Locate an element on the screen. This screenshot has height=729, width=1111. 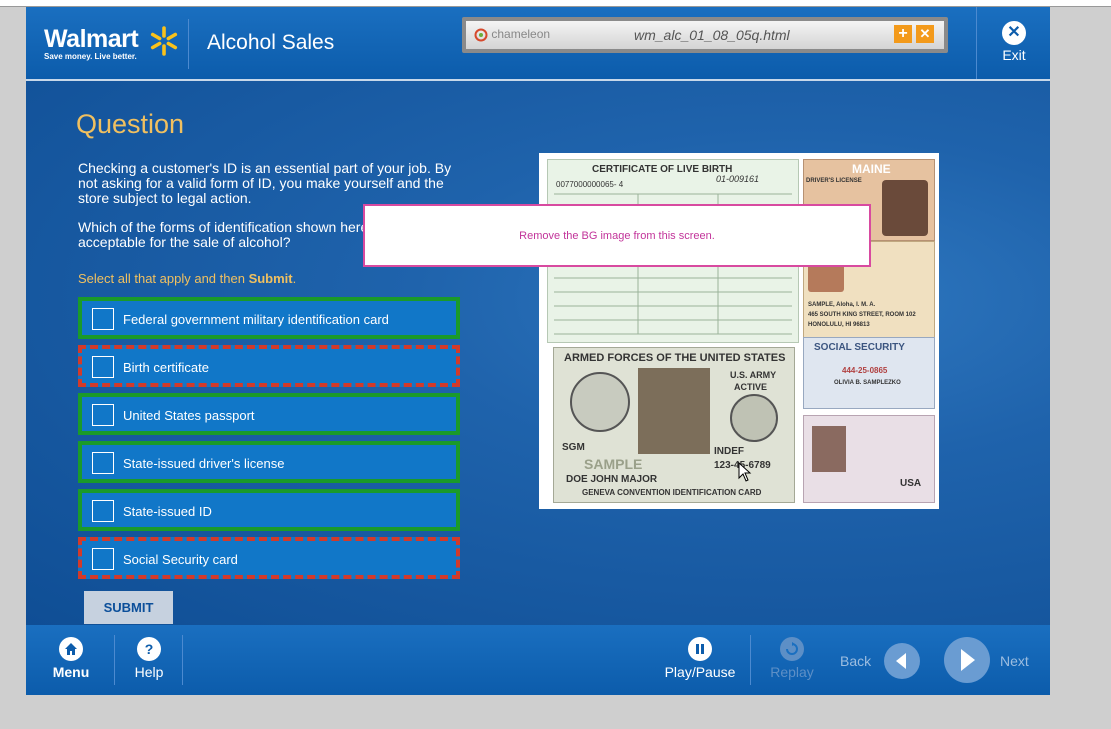
license-state: MAINE is located at coordinates (871, 169).